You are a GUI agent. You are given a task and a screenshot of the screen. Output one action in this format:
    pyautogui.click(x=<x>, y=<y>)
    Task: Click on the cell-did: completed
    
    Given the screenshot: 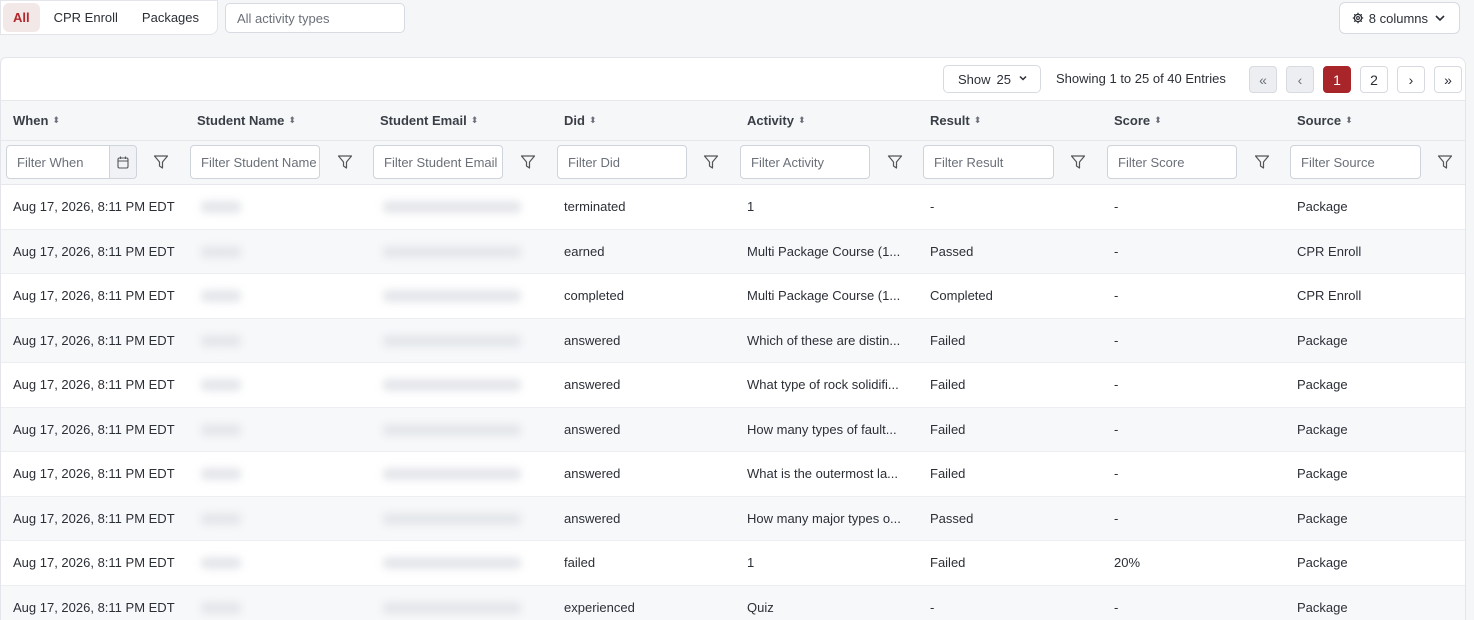 What is the action you would take?
    pyautogui.click(x=594, y=295)
    